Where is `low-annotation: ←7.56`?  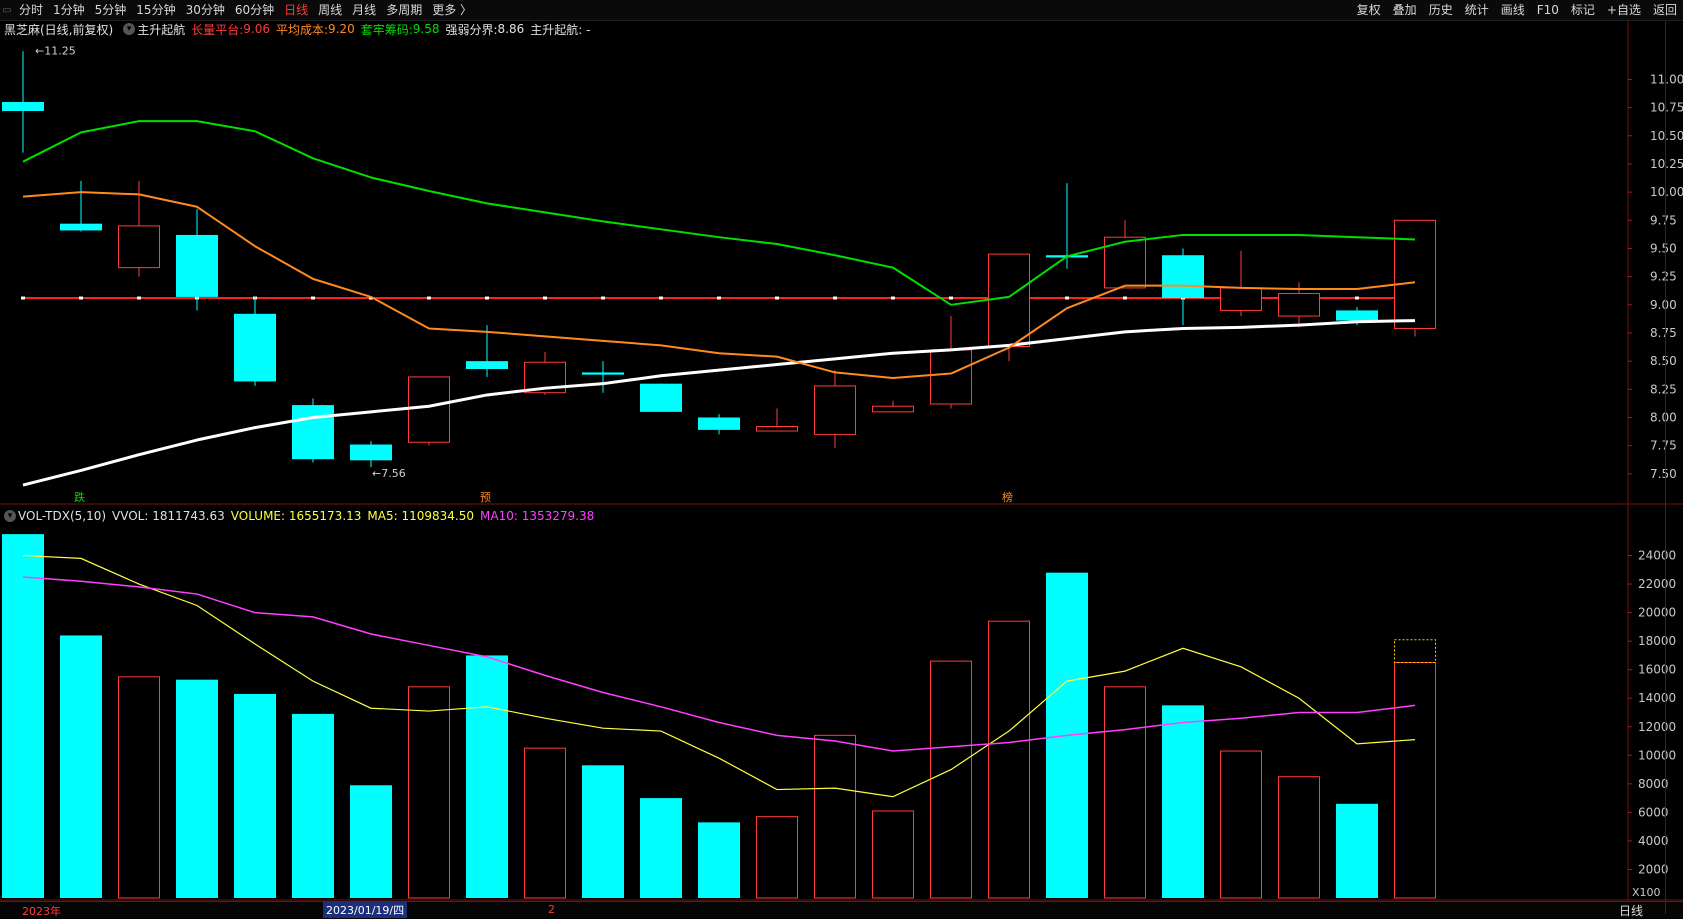 low-annotation: ←7.56 is located at coordinates (389, 473).